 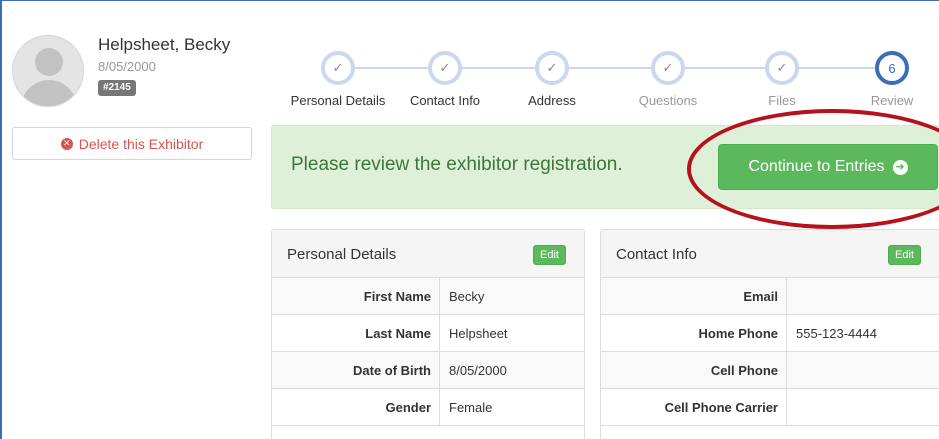 I want to click on table-row: Email, so click(x=770, y=296).